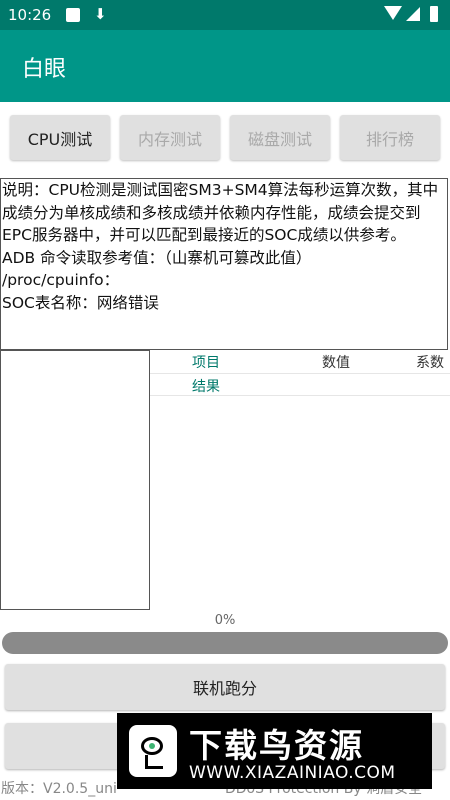 The height and width of the screenshot is (800, 450). What do you see at coordinates (225, 66) in the screenshot?
I see `app-bar: 白眼` at bounding box center [225, 66].